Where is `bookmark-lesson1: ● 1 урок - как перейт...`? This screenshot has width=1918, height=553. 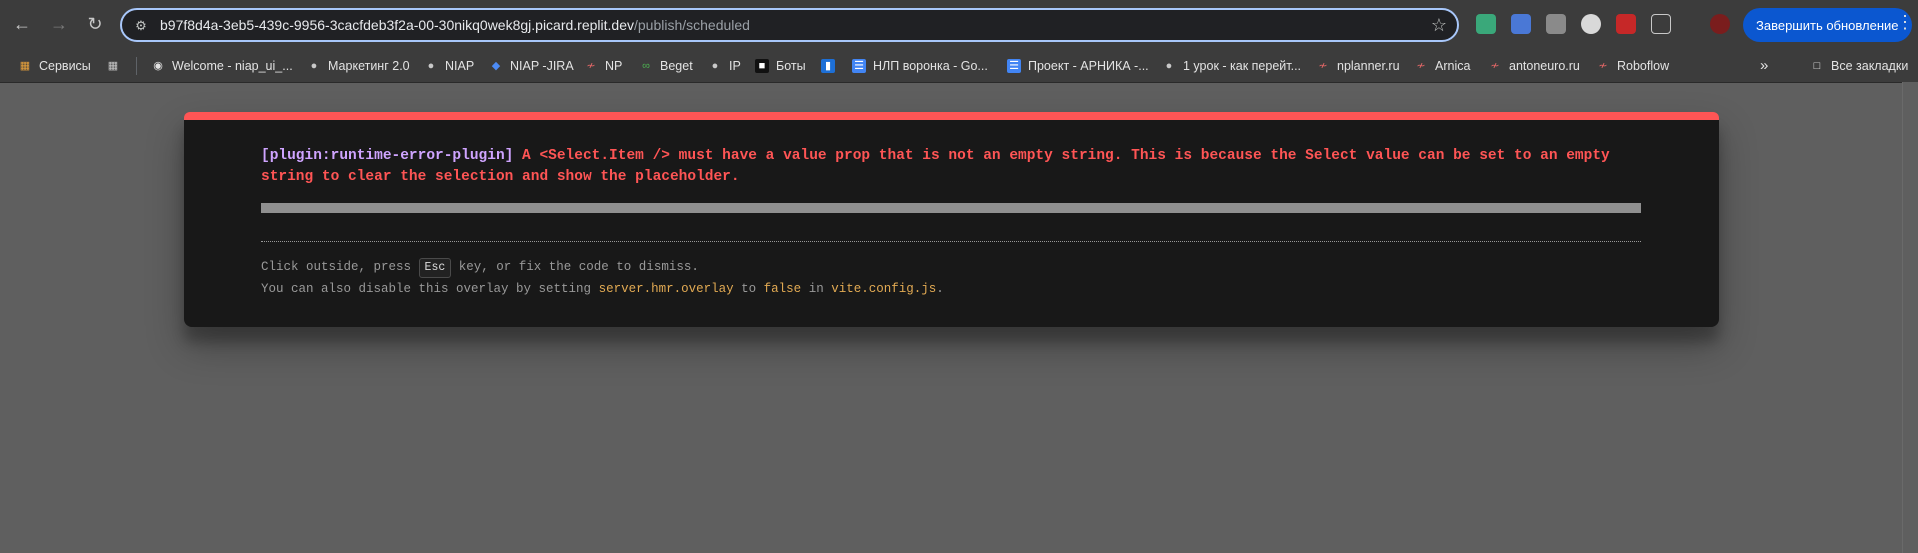
bookmark-lesson1: ● 1 урок - как перейт... is located at coordinates (1231, 65).